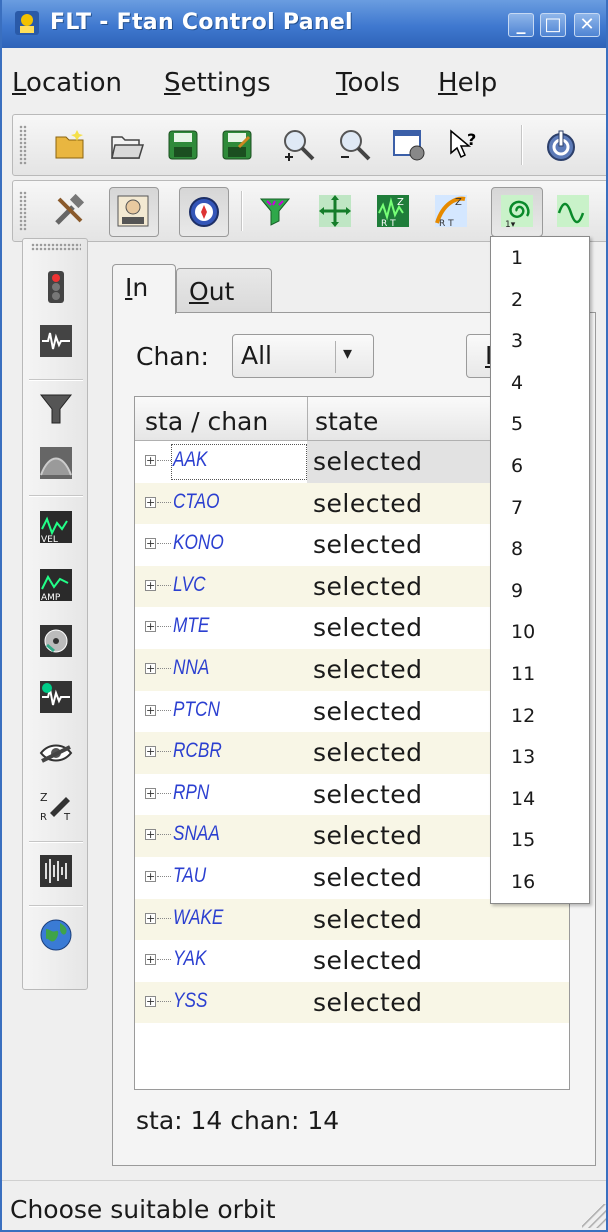 The image size is (608, 1232). I want to click on orbit-option: 3, so click(517, 341).